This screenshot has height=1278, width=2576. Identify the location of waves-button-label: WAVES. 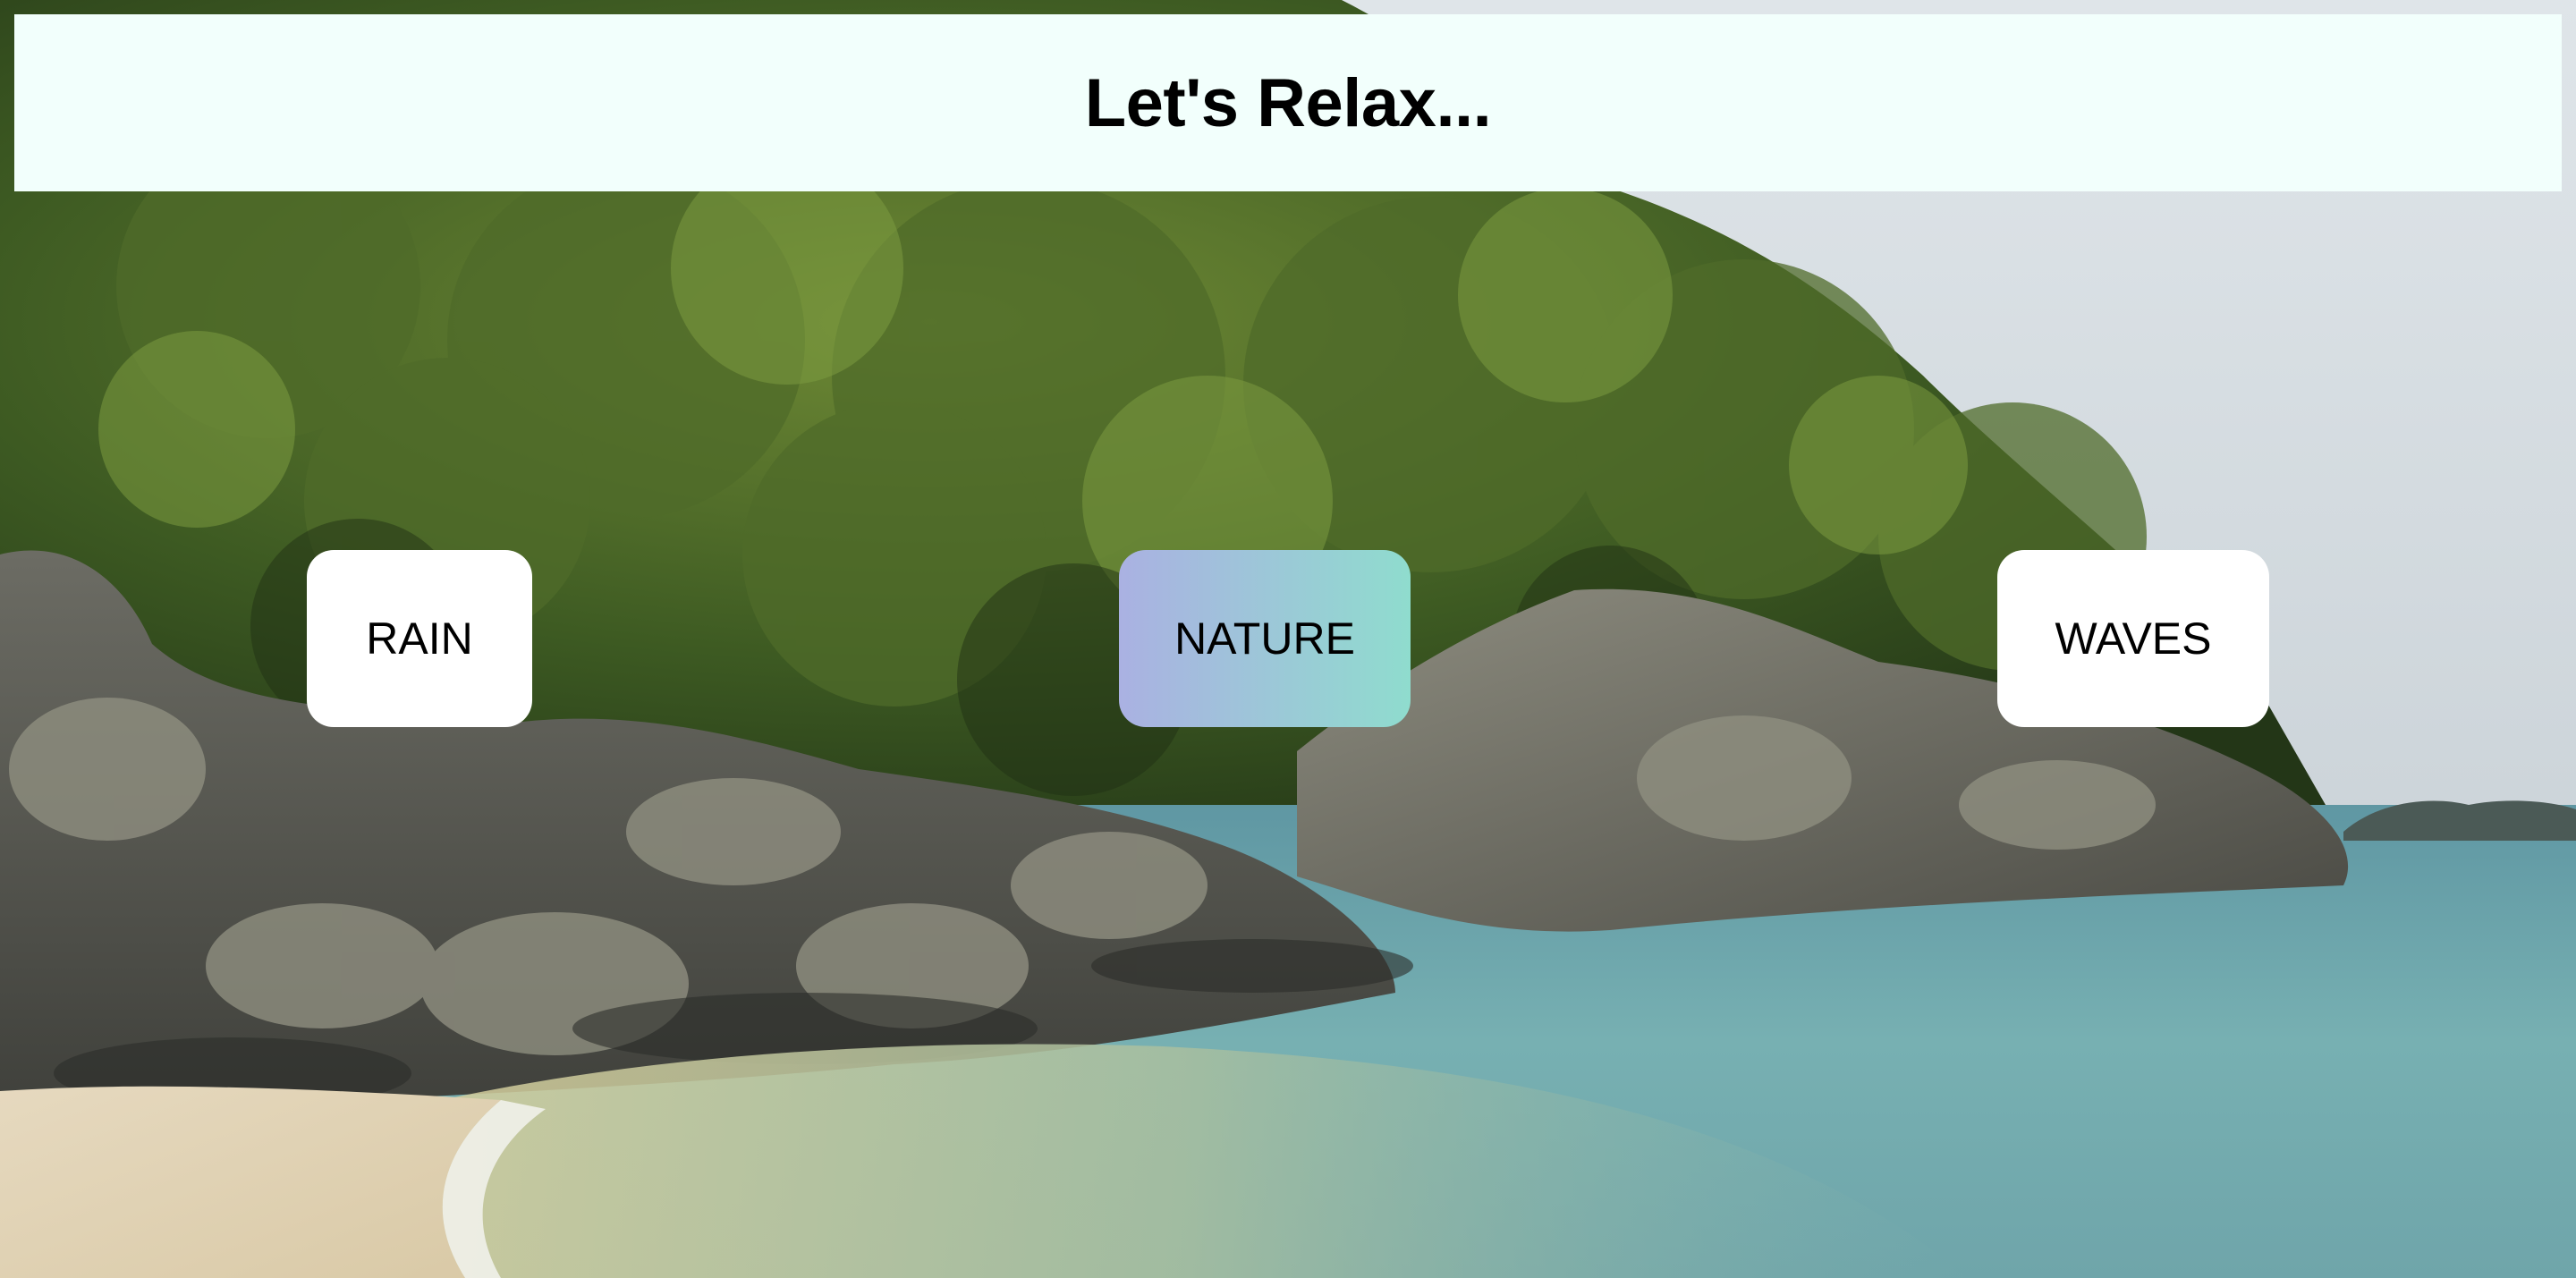
(2133, 639).